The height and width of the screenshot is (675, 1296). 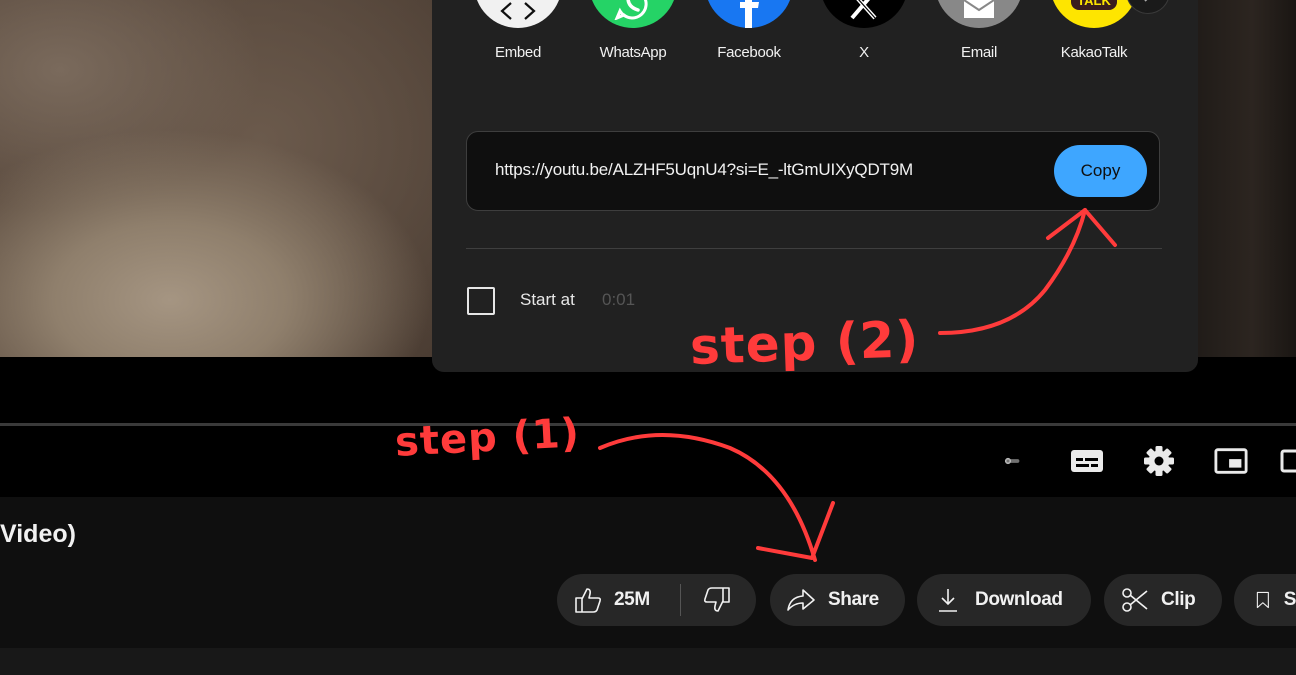 What do you see at coordinates (1100, 171) in the screenshot?
I see `copy-button: Copy` at bounding box center [1100, 171].